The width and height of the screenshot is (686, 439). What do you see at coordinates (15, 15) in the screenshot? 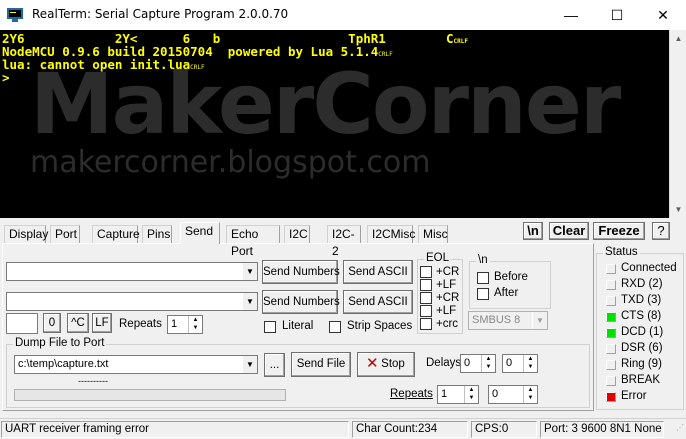
I see `app-icon` at bounding box center [15, 15].